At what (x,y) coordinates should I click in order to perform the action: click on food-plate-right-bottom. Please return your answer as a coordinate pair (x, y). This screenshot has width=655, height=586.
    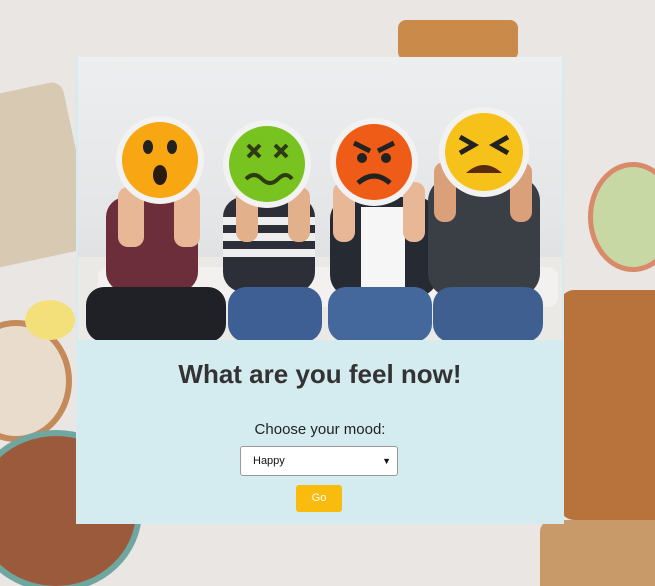
    Looking at the image, I should click on (607, 405).